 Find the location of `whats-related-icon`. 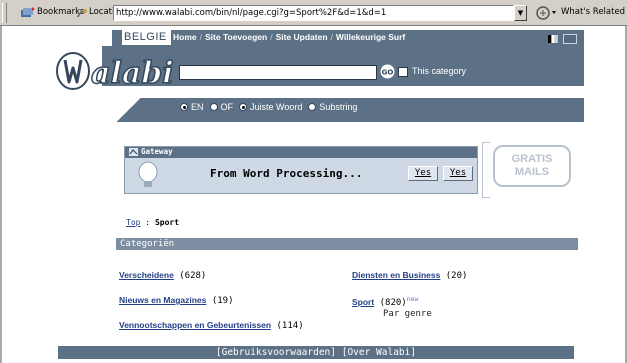

whats-related-icon is located at coordinates (546, 13).